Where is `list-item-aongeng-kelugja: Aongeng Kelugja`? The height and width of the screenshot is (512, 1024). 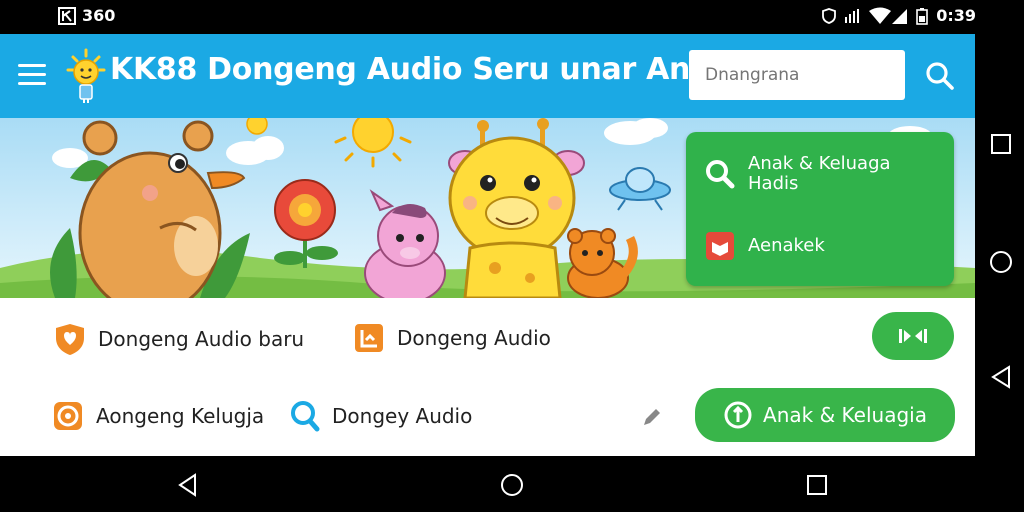 list-item-aongeng-kelugja: Aongeng Kelugja is located at coordinates (158, 416).